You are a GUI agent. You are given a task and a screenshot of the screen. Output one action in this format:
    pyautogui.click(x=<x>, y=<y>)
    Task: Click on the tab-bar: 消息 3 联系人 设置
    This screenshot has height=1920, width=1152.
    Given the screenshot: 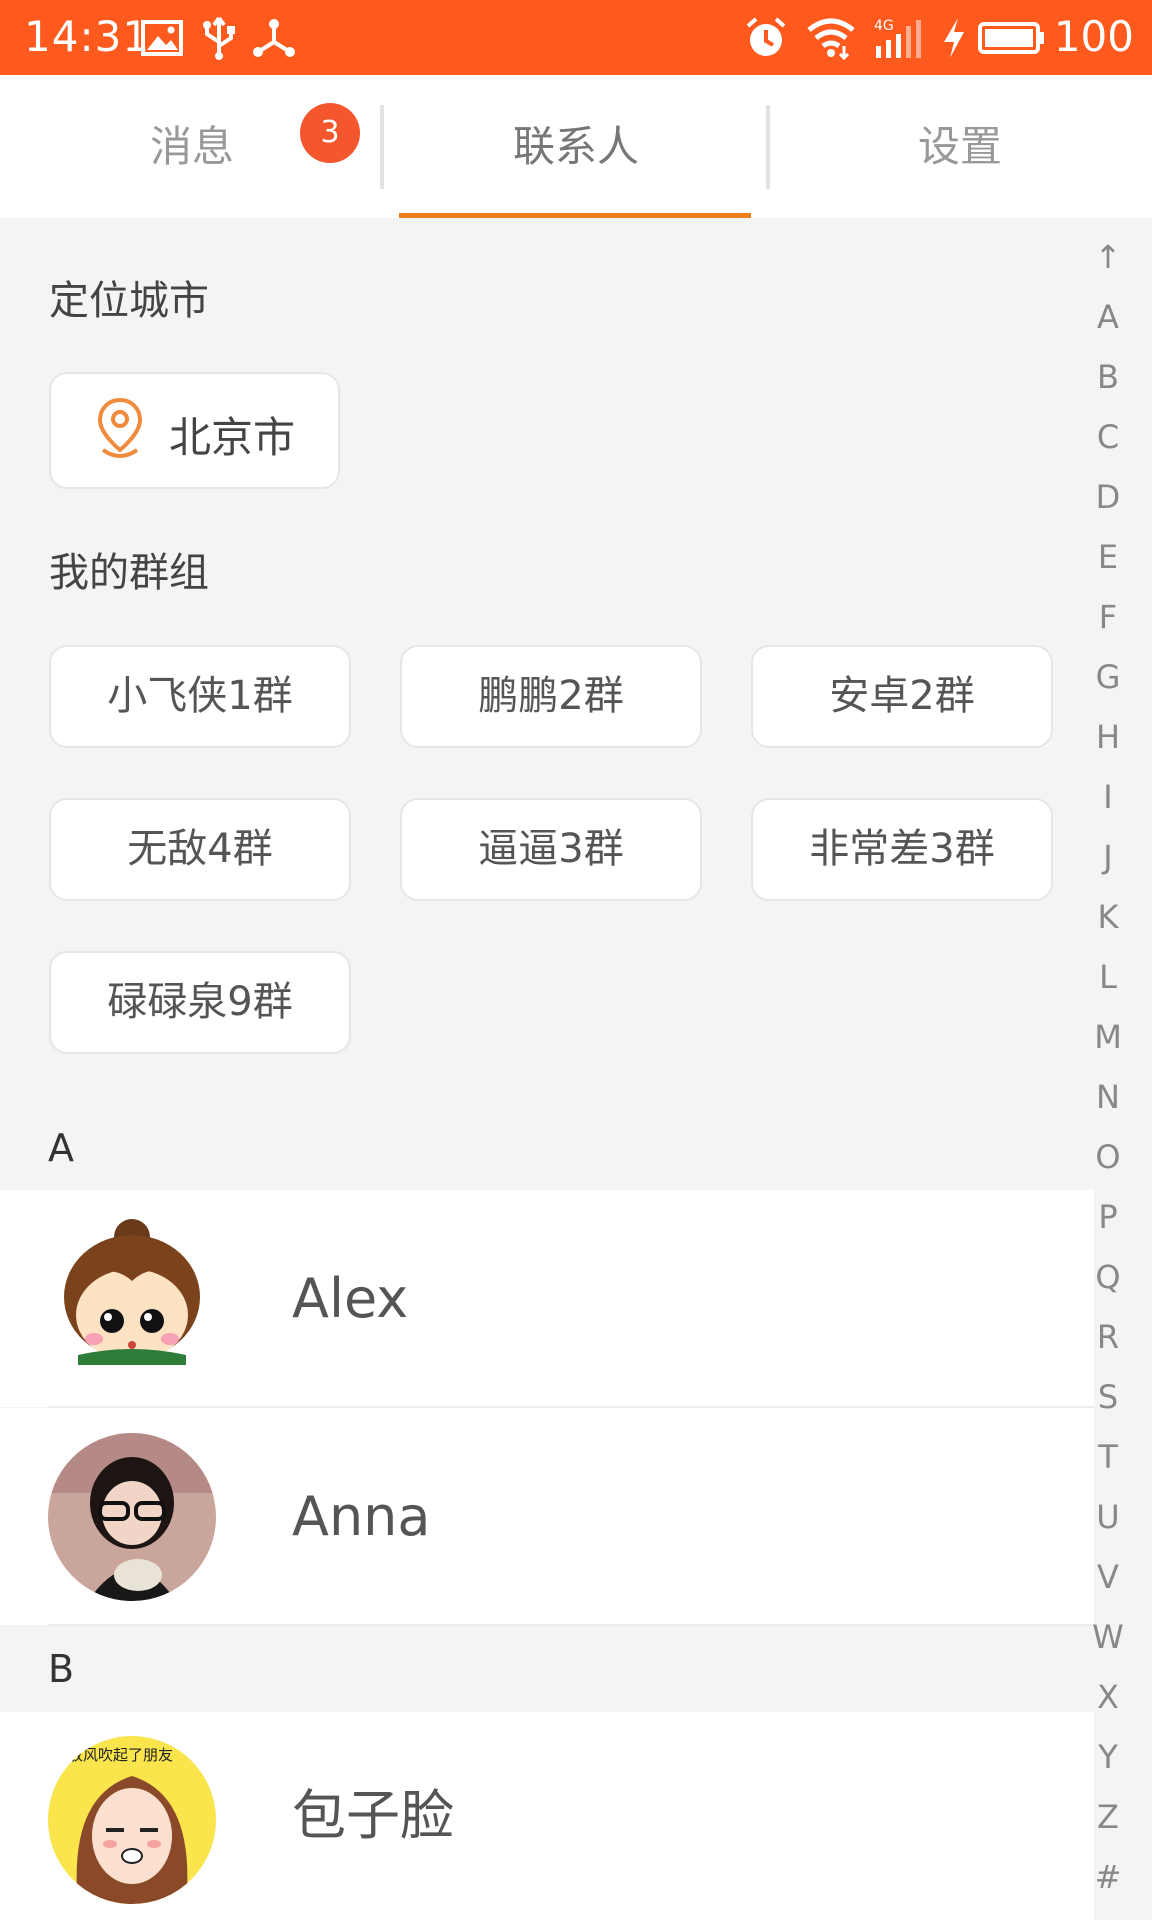 What is the action you would take?
    pyautogui.click(x=576, y=146)
    